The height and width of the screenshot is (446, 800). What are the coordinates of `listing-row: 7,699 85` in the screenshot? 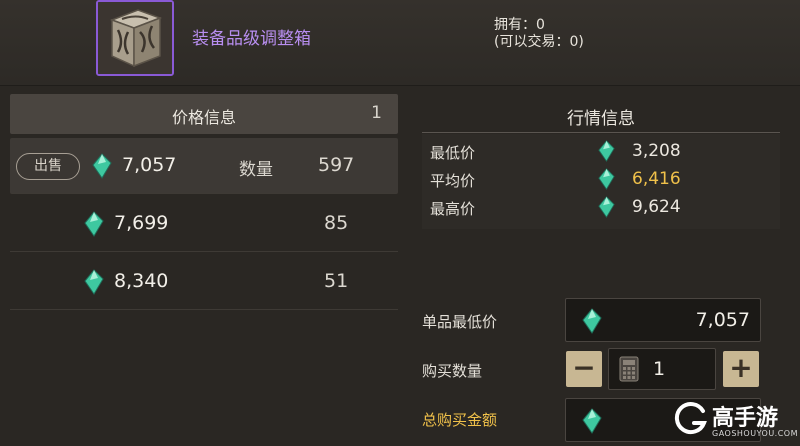 It's located at (204, 224).